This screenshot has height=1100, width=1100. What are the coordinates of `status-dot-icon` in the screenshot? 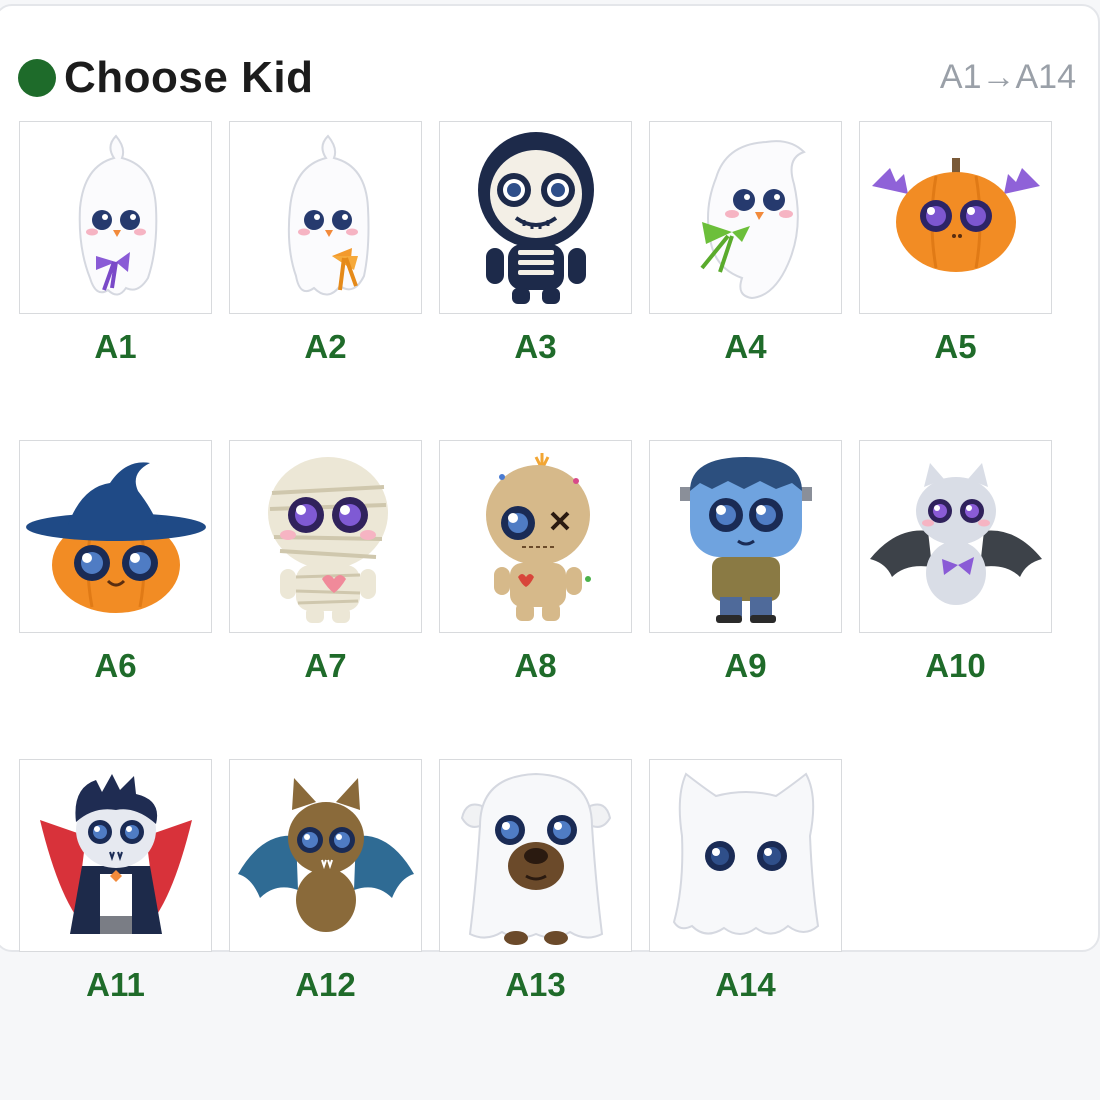 It's located at (37, 78).